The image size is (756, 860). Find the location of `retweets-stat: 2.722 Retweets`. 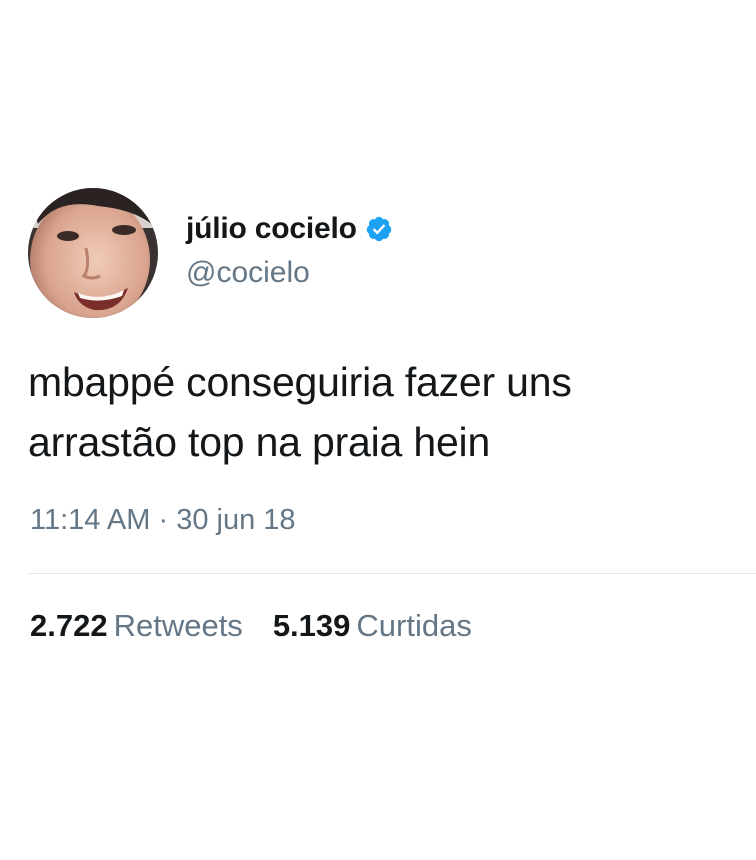

retweets-stat: 2.722 Retweets is located at coordinates (136, 626).